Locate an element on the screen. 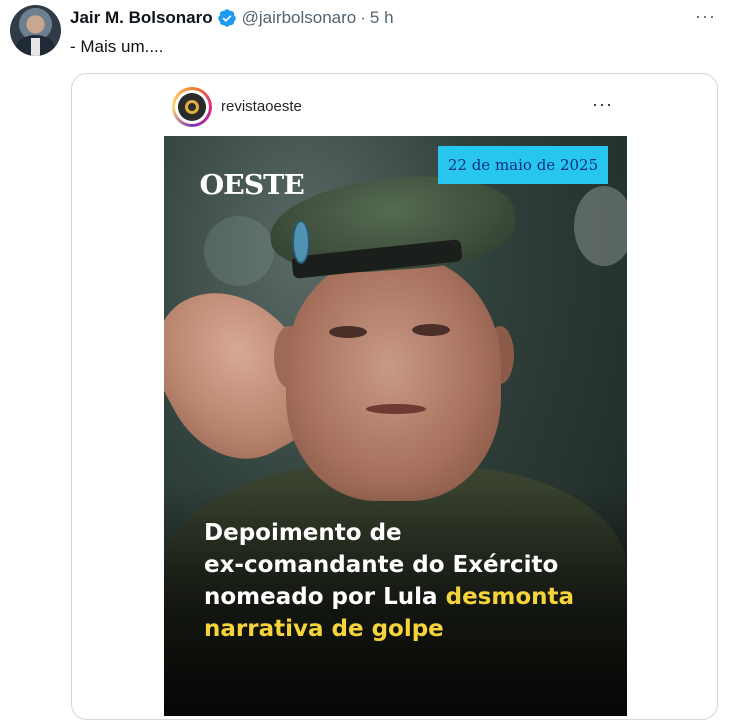 This screenshot has width=738, height=722. headline-line-3-text: nomeado por Lula is located at coordinates (321, 597).